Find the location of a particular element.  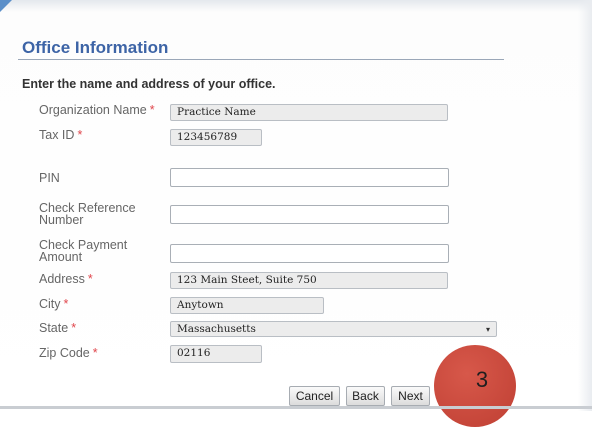

zip-code-label: Zip Code * is located at coordinates (68, 353).